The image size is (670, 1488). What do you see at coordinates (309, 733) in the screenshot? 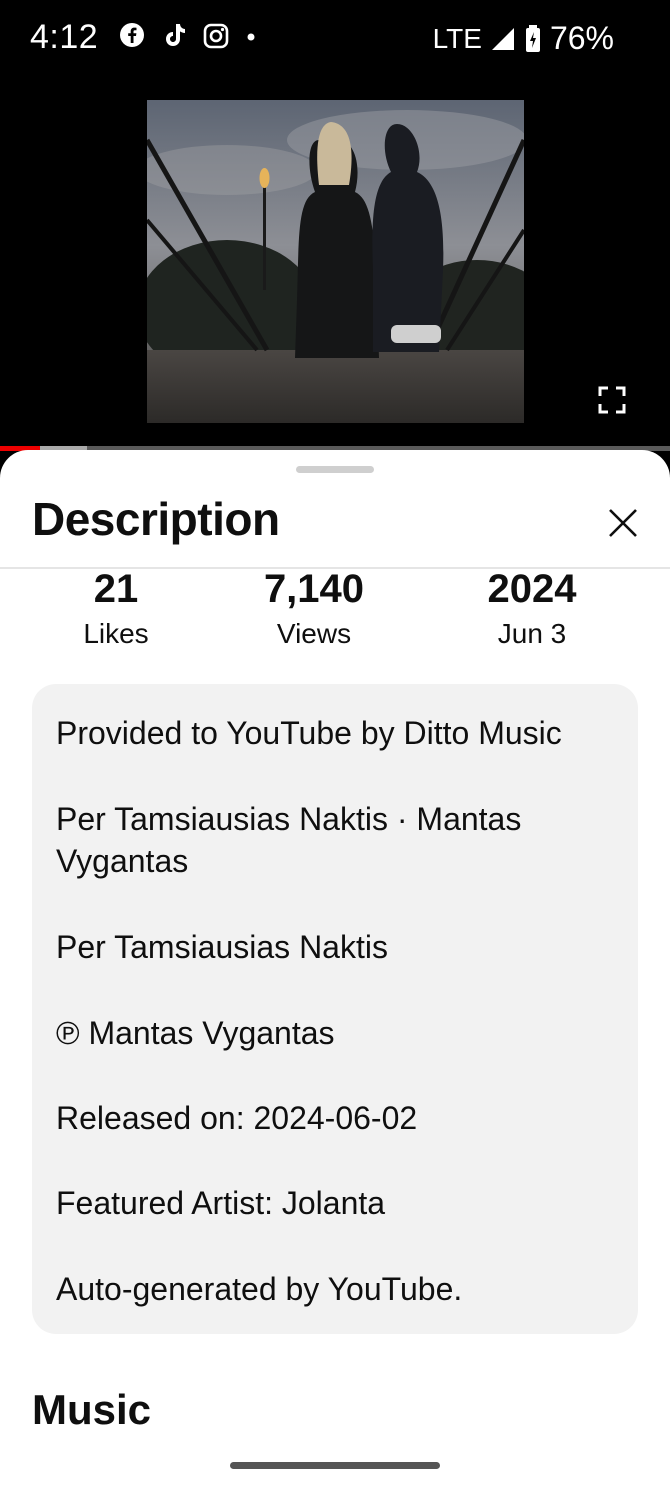
I see `description-line: Provided to YouTube by Ditto Music` at bounding box center [309, 733].